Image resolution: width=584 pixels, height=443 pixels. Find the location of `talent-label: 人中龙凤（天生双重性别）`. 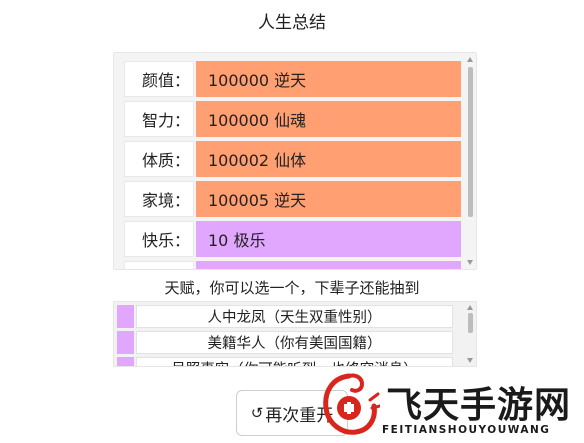

talent-label: 人中龙凤（天生双重性别） is located at coordinates (294, 316).